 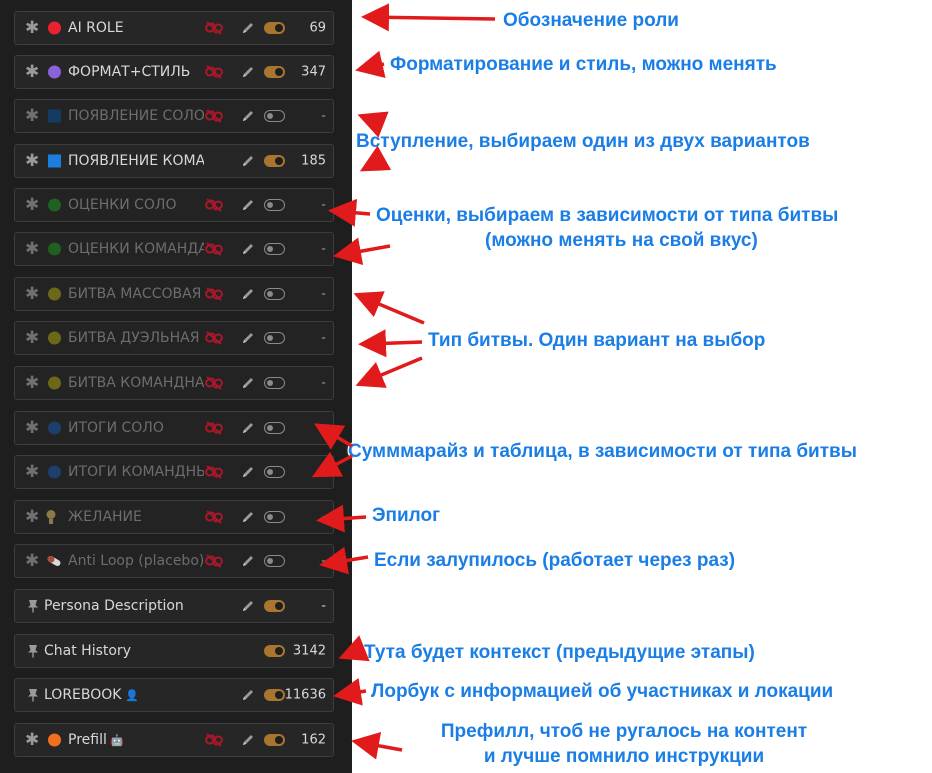 What do you see at coordinates (317, 28) in the screenshot?
I see `token-count: 69` at bounding box center [317, 28].